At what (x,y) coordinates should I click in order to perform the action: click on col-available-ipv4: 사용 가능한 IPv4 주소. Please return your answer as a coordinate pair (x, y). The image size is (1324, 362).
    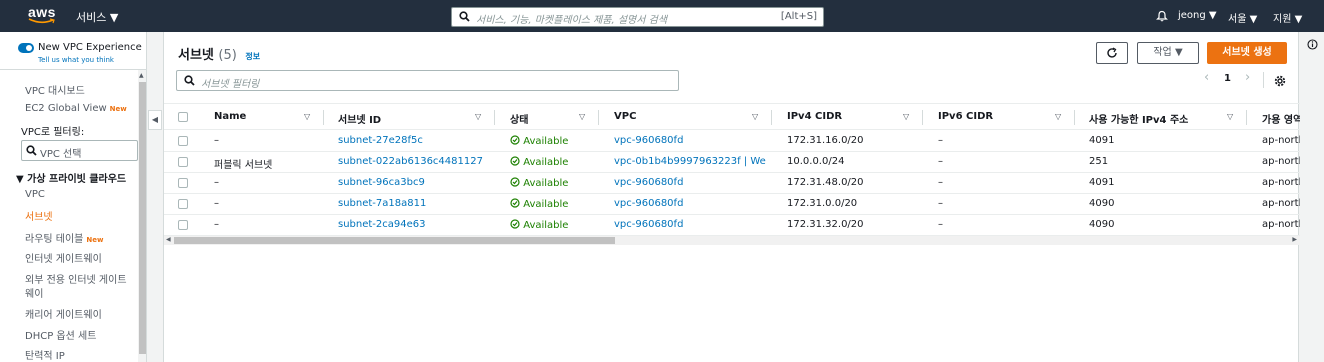
    Looking at the image, I should click on (1138, 118).